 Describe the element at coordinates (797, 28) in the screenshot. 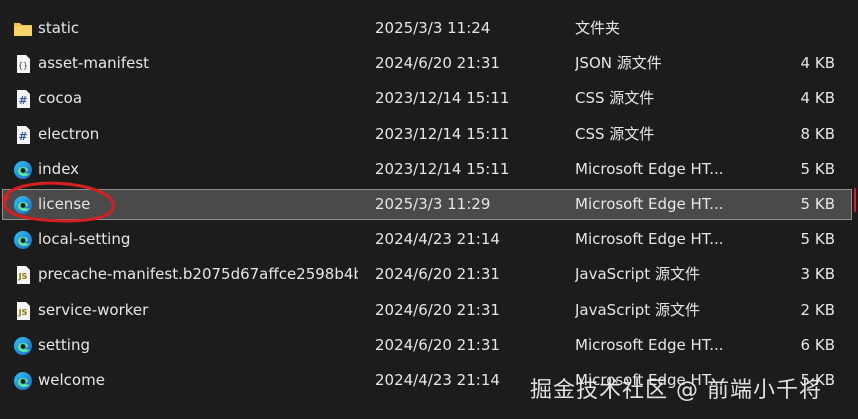

I see `file-size` at that location.